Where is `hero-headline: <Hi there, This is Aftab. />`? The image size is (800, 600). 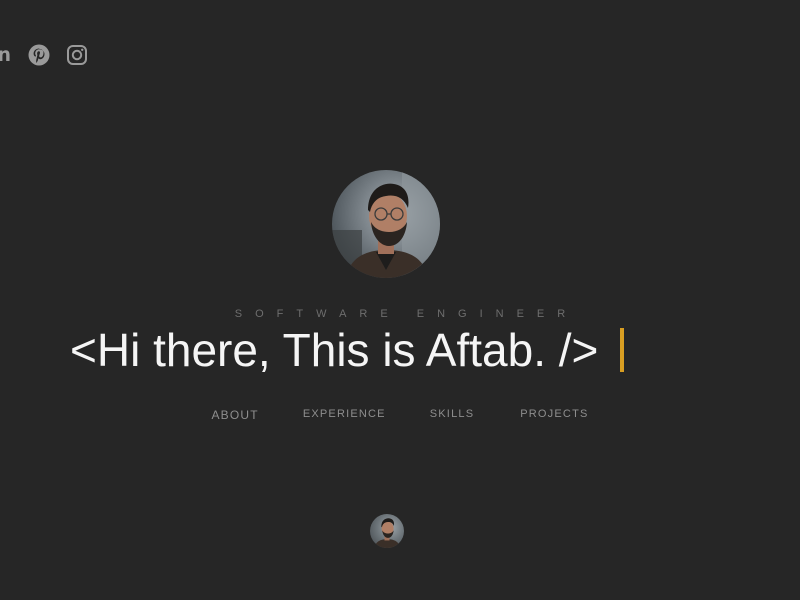 hero-headline: <Hi there, This is Aftab. /> is located at coordinates (347, 350).